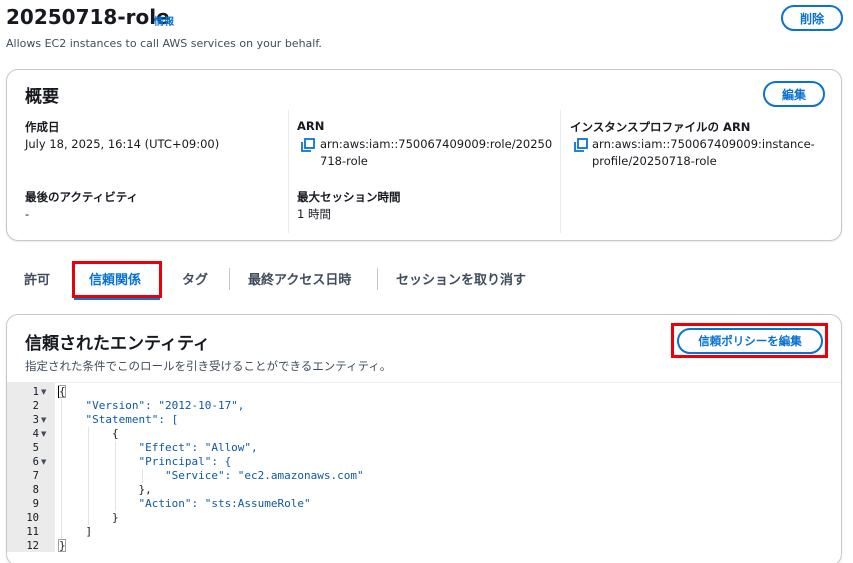 The width and height of the screenshot is (853, 563). I want to click on line-number: 1, so click(35, 392).